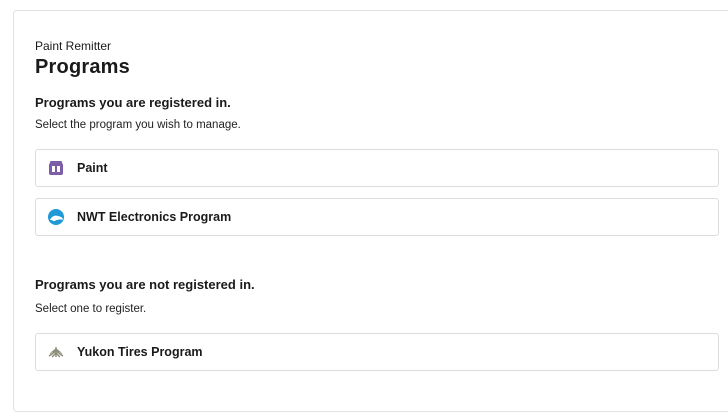  What do you see at coordinates (377, 217) in the screenshot?
I see `program-card-nwt-electronics: NWT Electronics Program` at bounding box center [377, 217].